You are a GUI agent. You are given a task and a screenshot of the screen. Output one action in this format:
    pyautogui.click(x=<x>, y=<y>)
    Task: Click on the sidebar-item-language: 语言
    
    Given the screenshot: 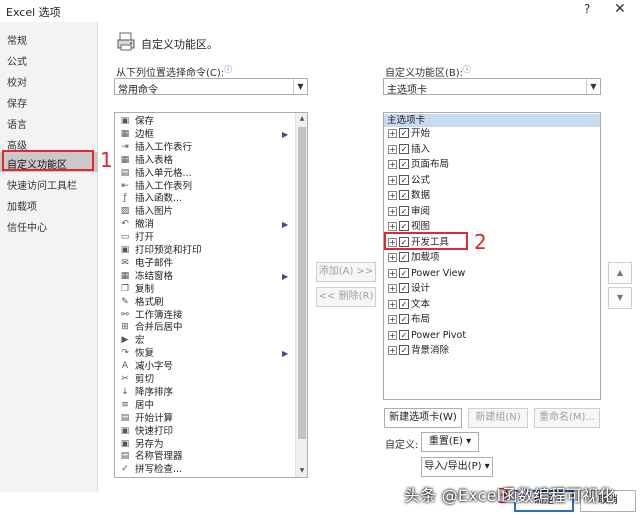 What is the action you would take?
    pyautogui.click(x=49, y=122)
    